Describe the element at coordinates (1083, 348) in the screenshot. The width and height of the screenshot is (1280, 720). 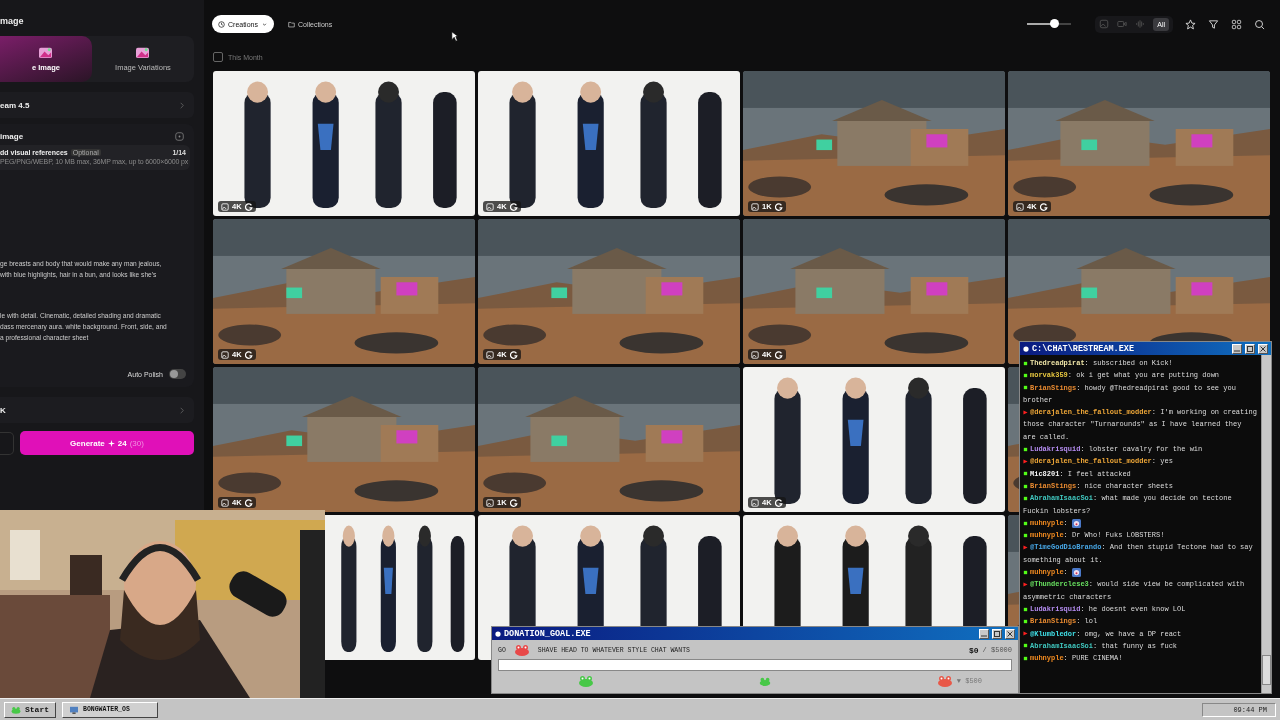
I see `window-title: C:\CHAT\RESTREAM.EXE` at that location.